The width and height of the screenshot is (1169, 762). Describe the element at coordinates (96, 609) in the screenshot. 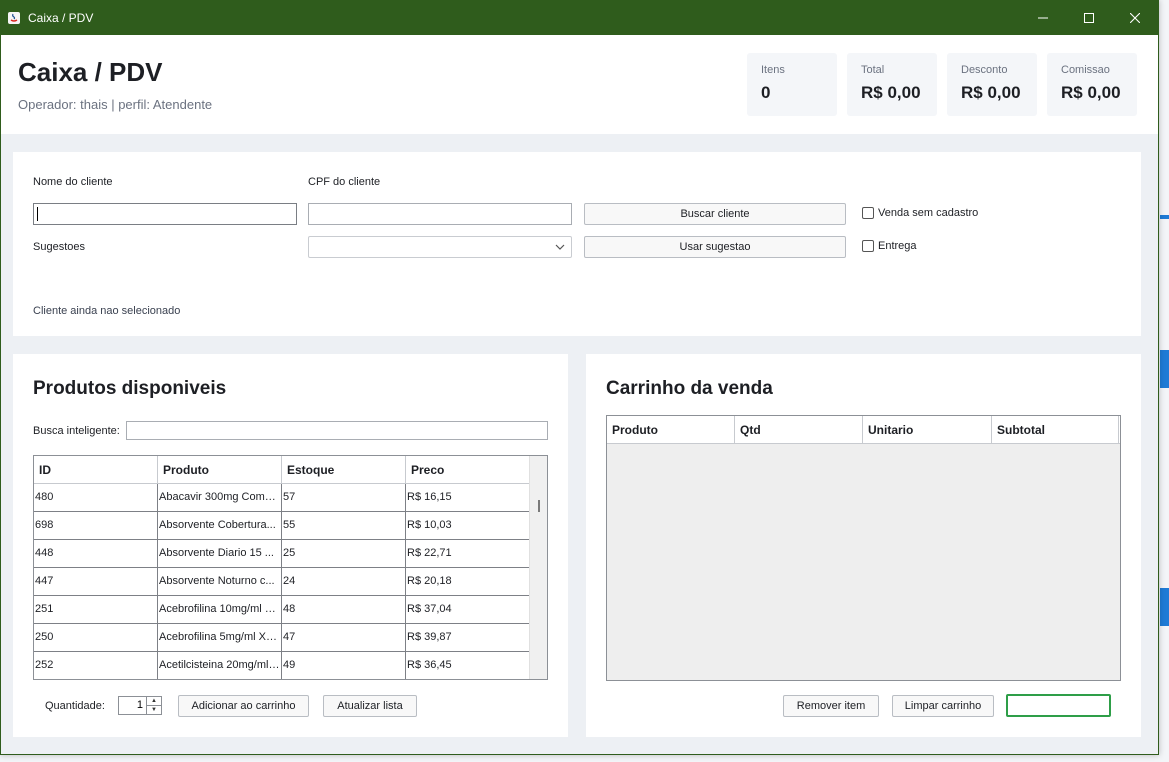

I see `cell-id: 251` at that location.